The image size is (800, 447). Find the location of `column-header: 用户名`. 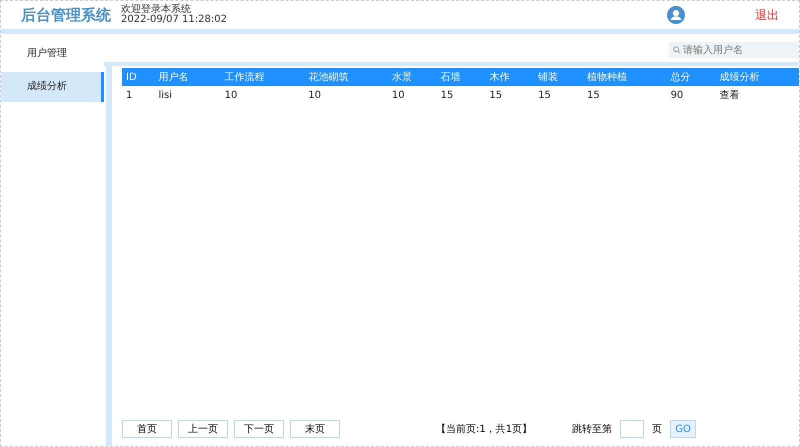

column-header: 用户名 is located at coordinates (187, 77).